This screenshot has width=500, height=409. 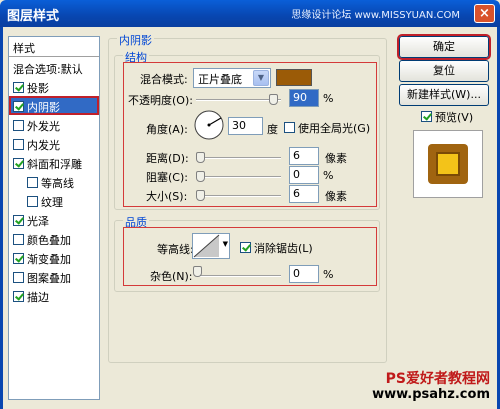 What do you see at coordinates (200, 176) in the screenshot?
I see `choke-slider-handle` at bounding box center [200, 176].